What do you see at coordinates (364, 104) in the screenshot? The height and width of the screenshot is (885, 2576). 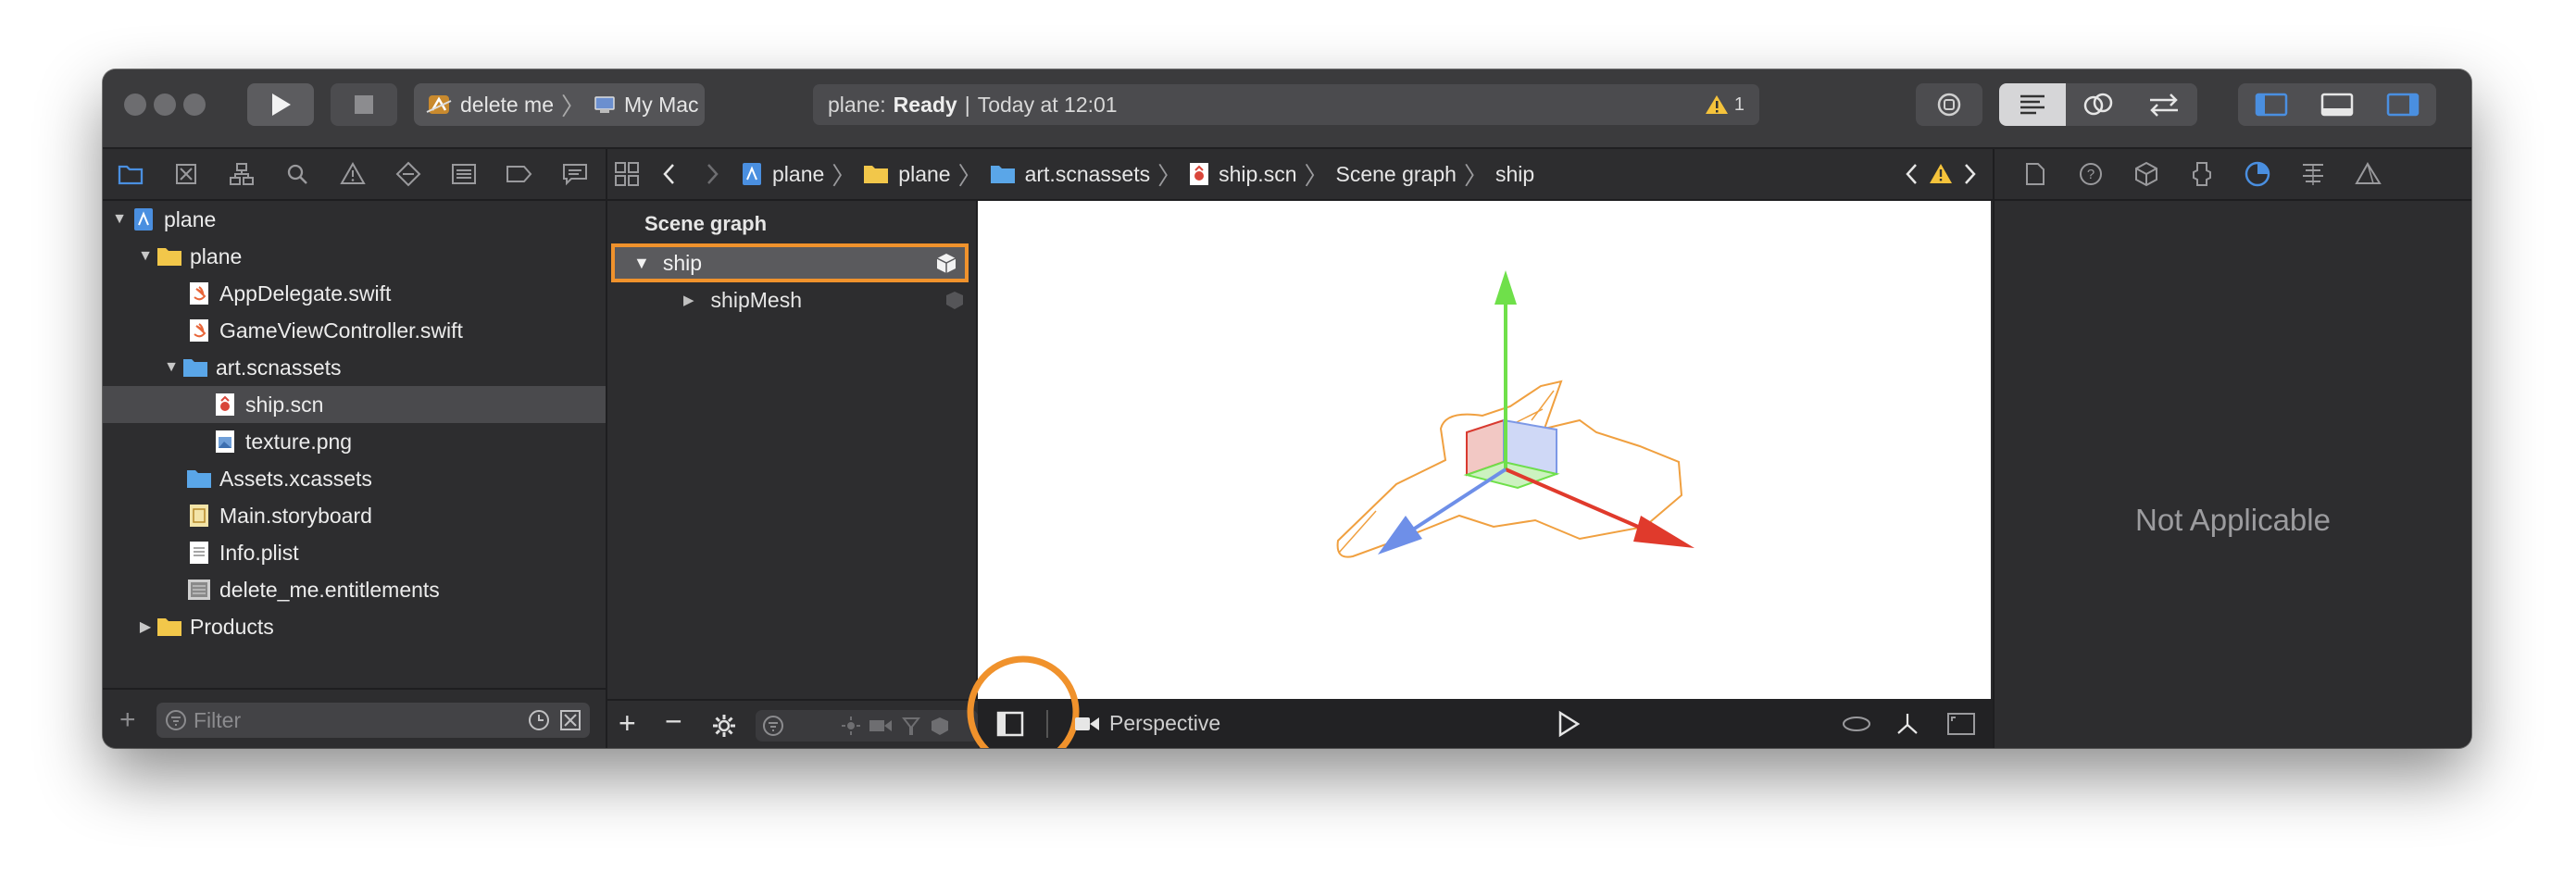 I see `stop-button` at bounding box center [364, 104].